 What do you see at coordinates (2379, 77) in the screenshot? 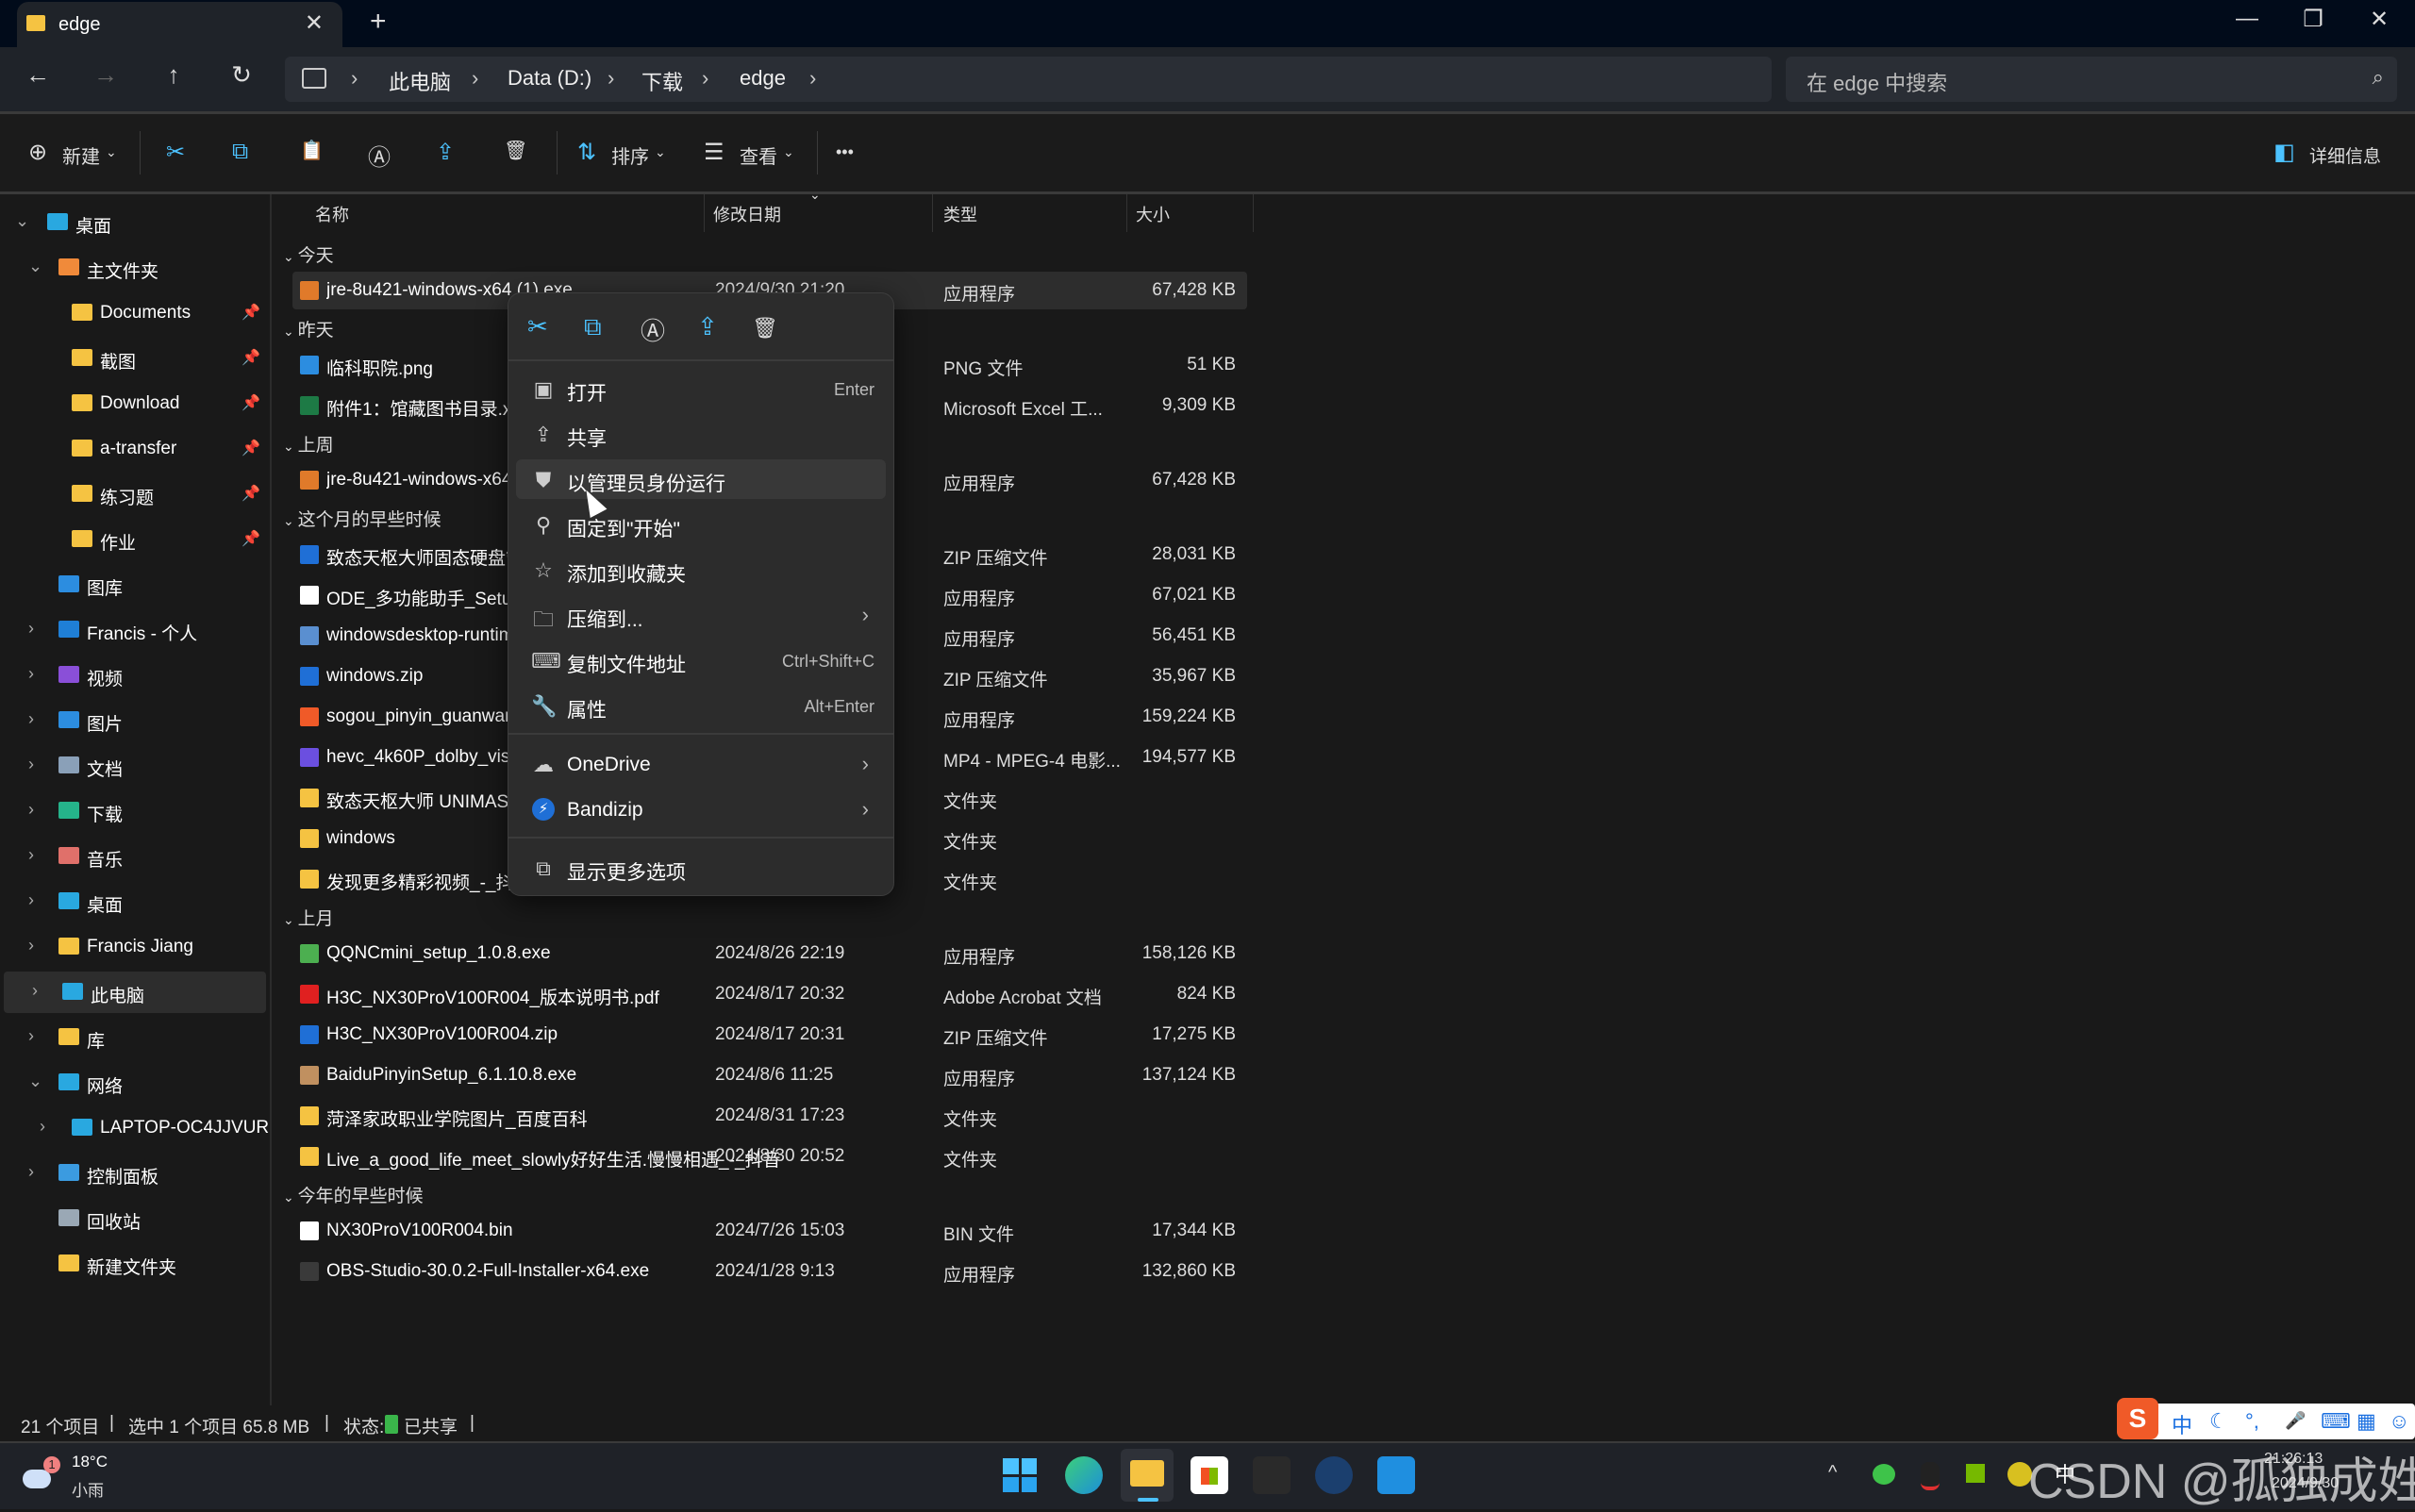
I see `search-icon: ⌕` at bounding box center [2379, 77].